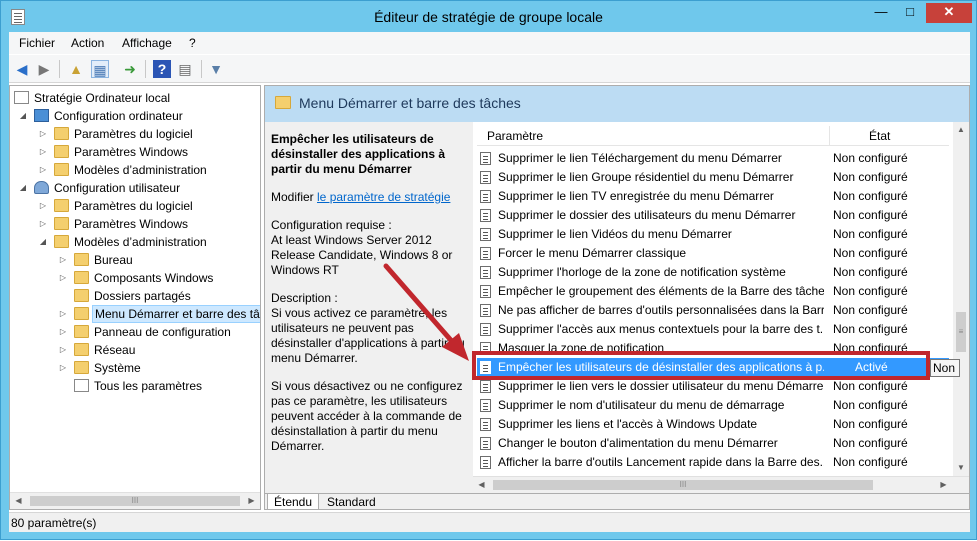 This screenshot has height=541, width=977. What do you see at coordinates (701, 365) in the screenshot?
I see `annotation-highlight-box` at bounding box center [701, 365].